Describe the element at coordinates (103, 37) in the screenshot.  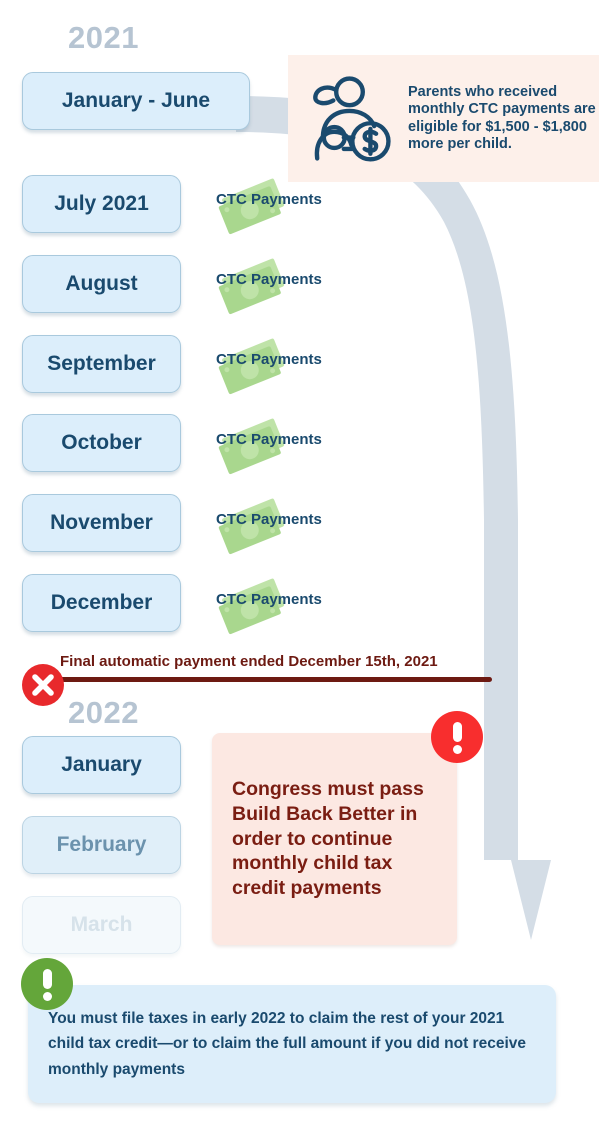
I see `year-label-2021: 2021` at that location.